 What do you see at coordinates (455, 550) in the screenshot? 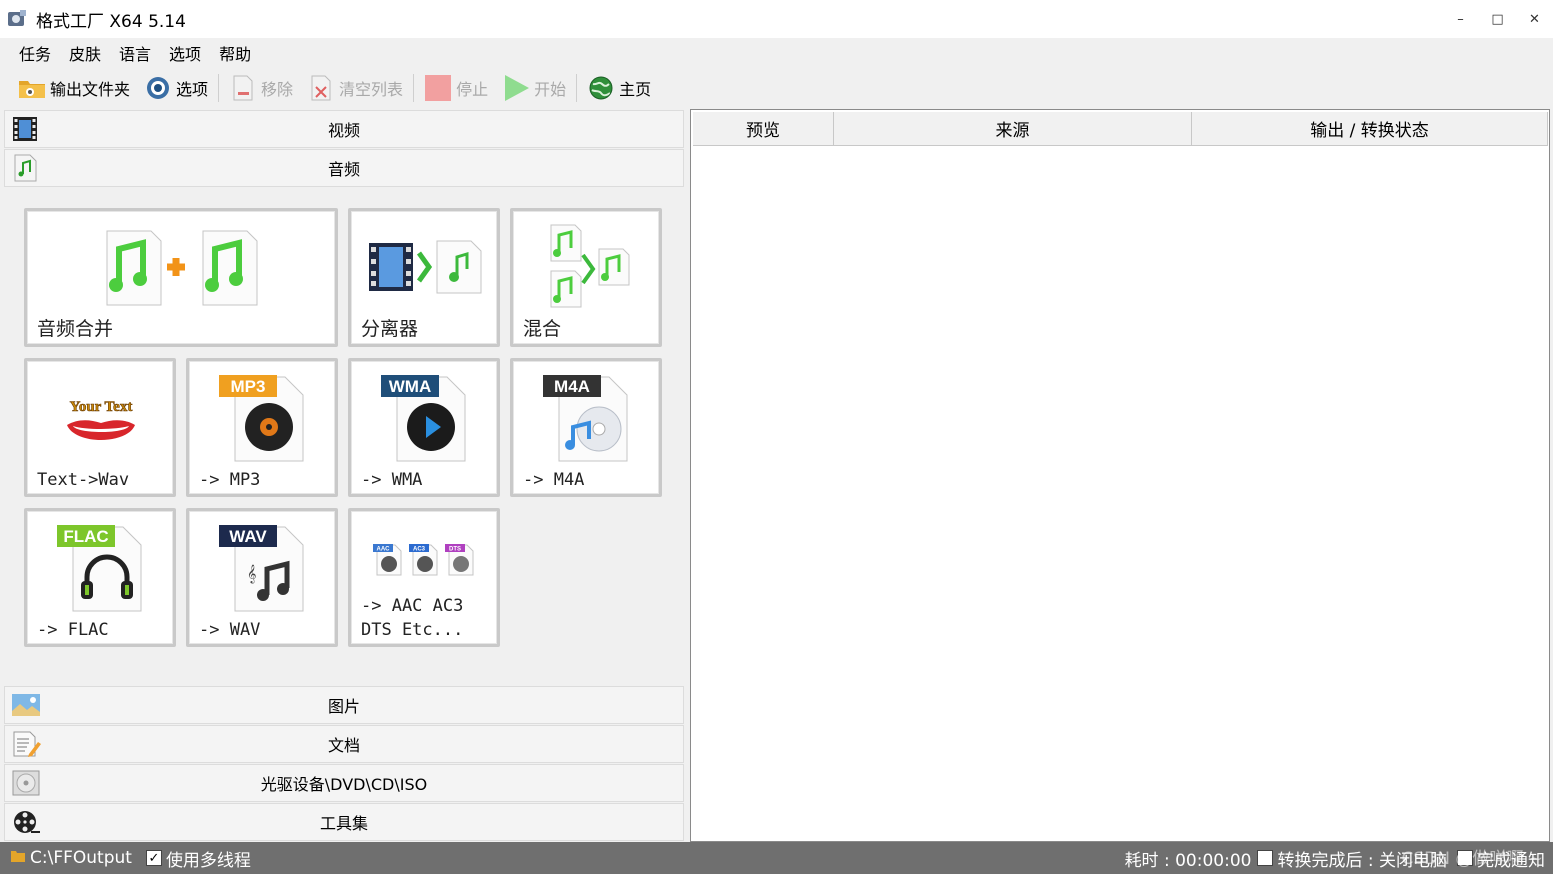
I see `dts-badge-text: DTS` at bounding box center [455, 550].